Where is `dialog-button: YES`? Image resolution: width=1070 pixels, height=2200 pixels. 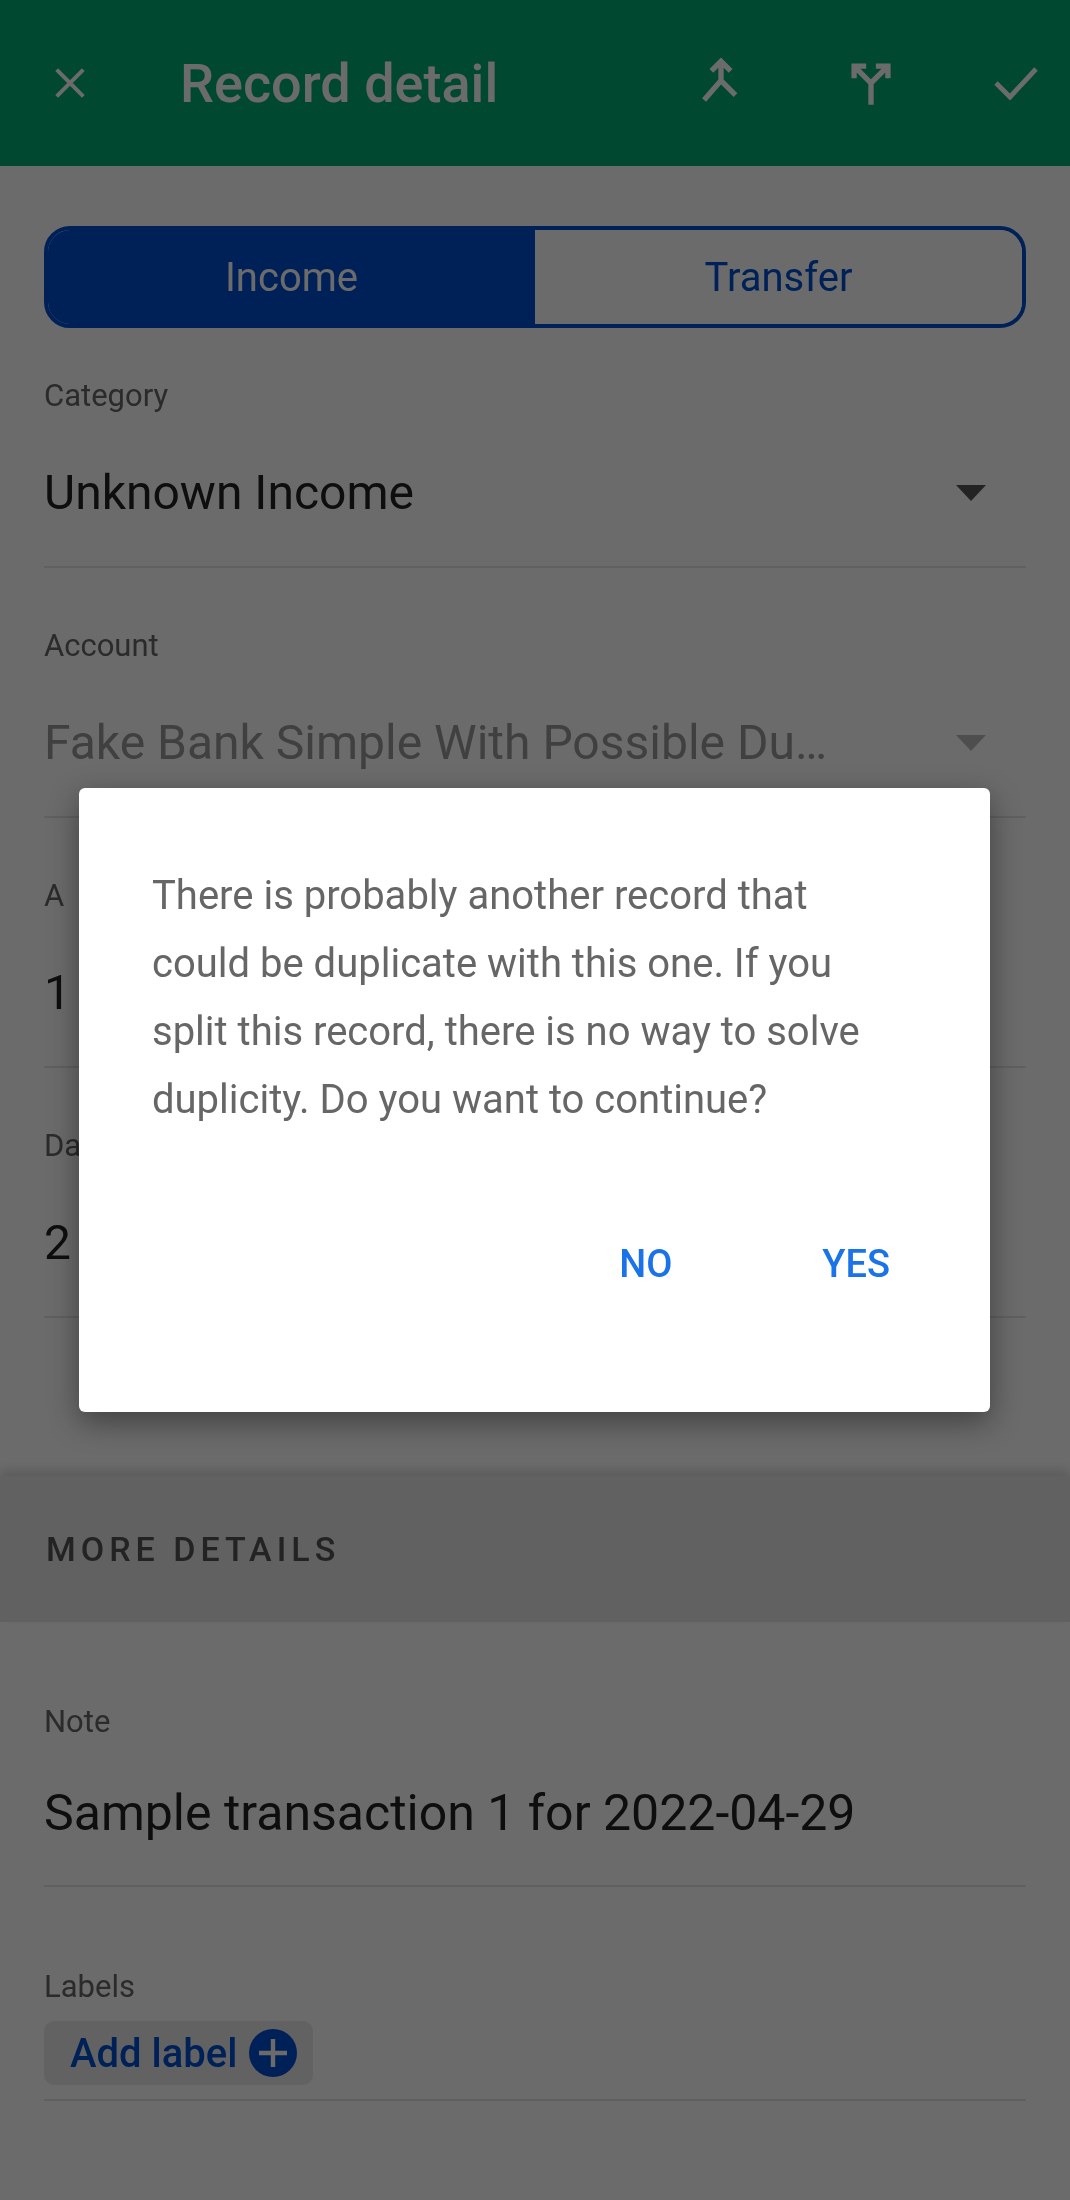 dialog-button: YES is located at coordinates (856, 1264).